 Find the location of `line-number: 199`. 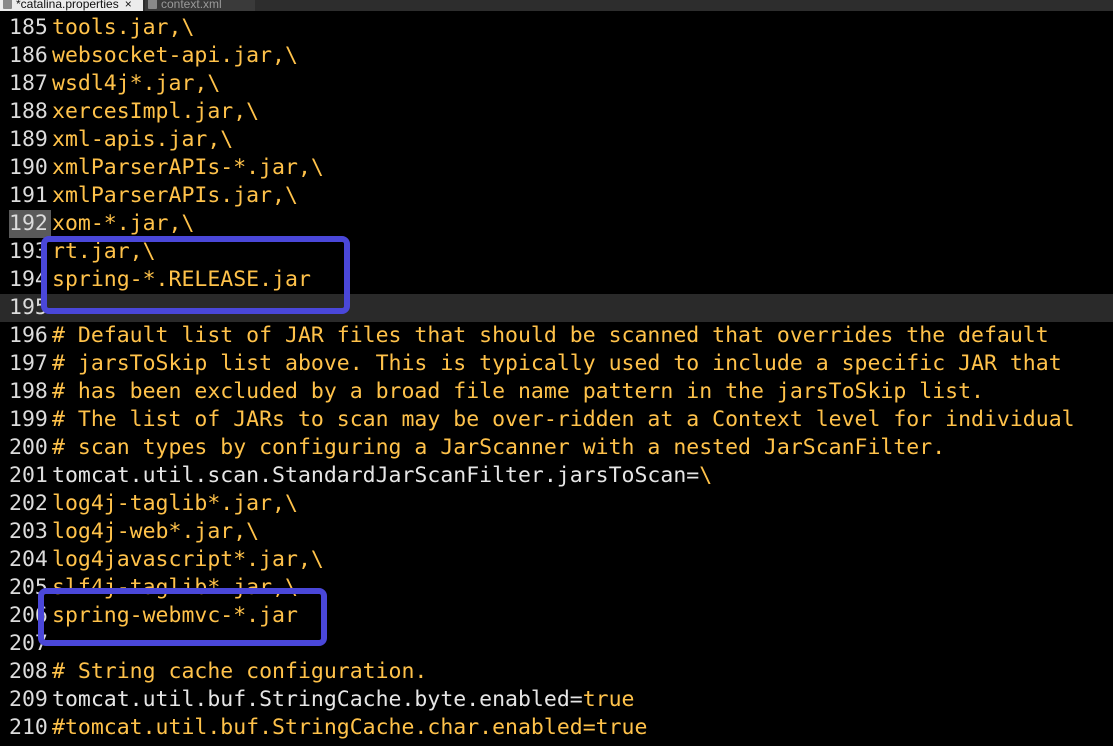

line-number: 199 is located at coordinates (28, 419).